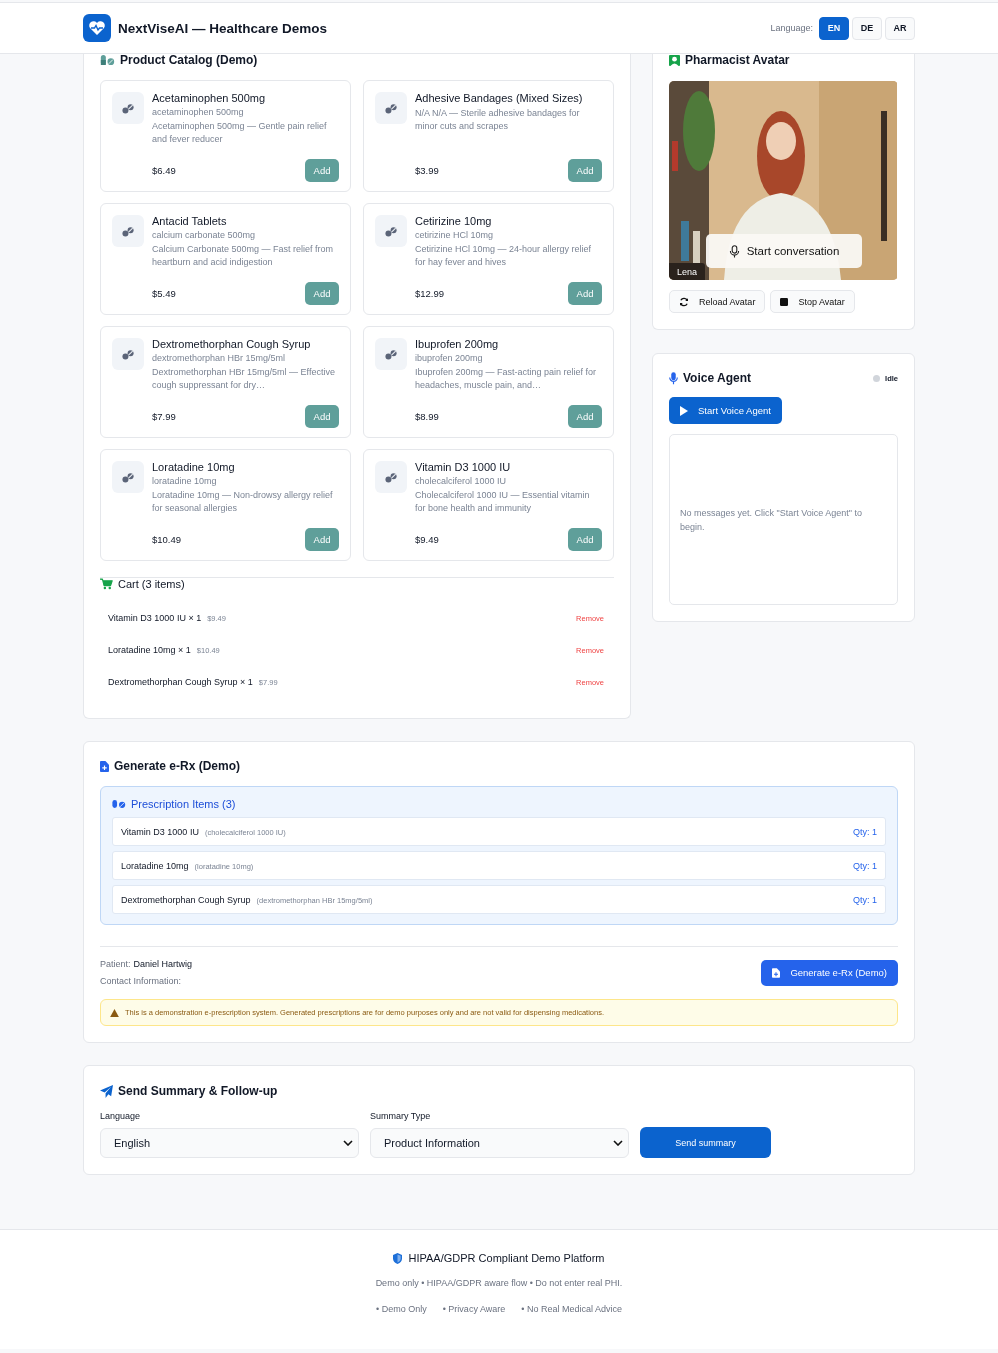 The width and height of the screenshot is (998, 1353). I want to click on product-name: Dextromethorphan Cough Syrup, so click(232, 344).